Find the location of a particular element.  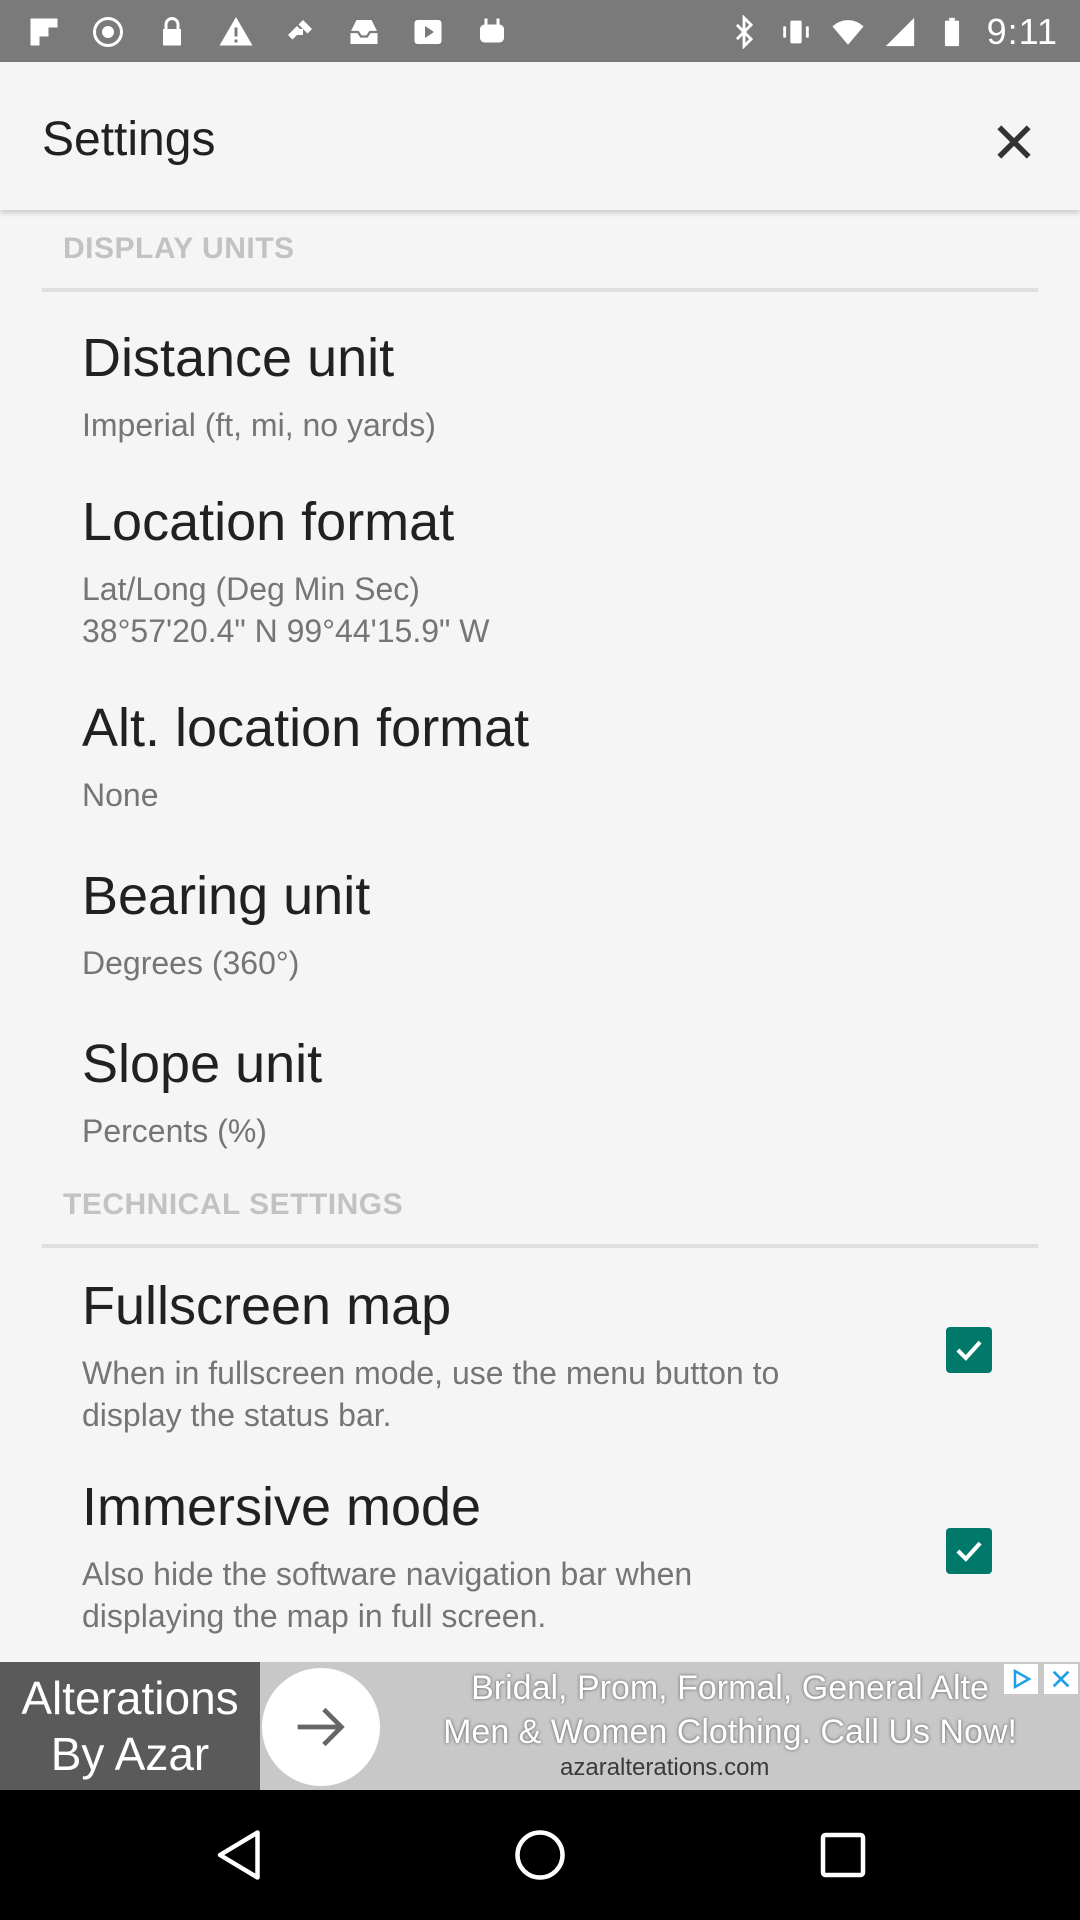

video-icon is located at coordinates (428, 32).